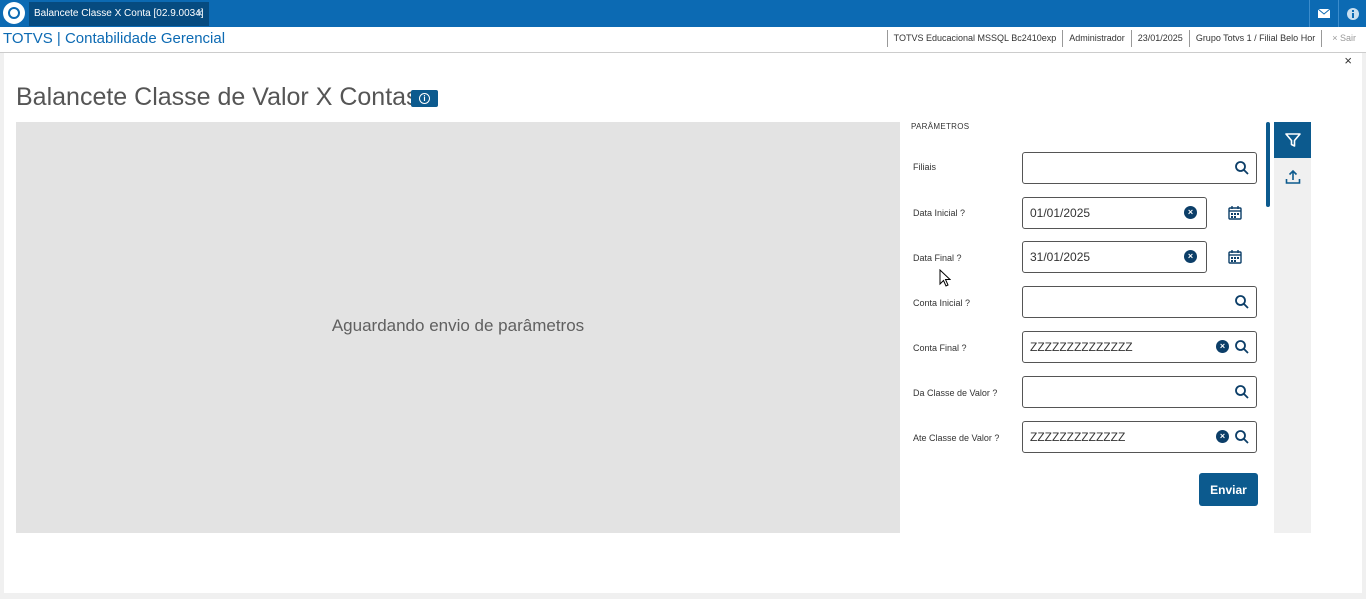  What do you see at coordinates (1347, 38) in the screenshot?
I see `exit-label: Sair` at bounding box center [1347, 38].